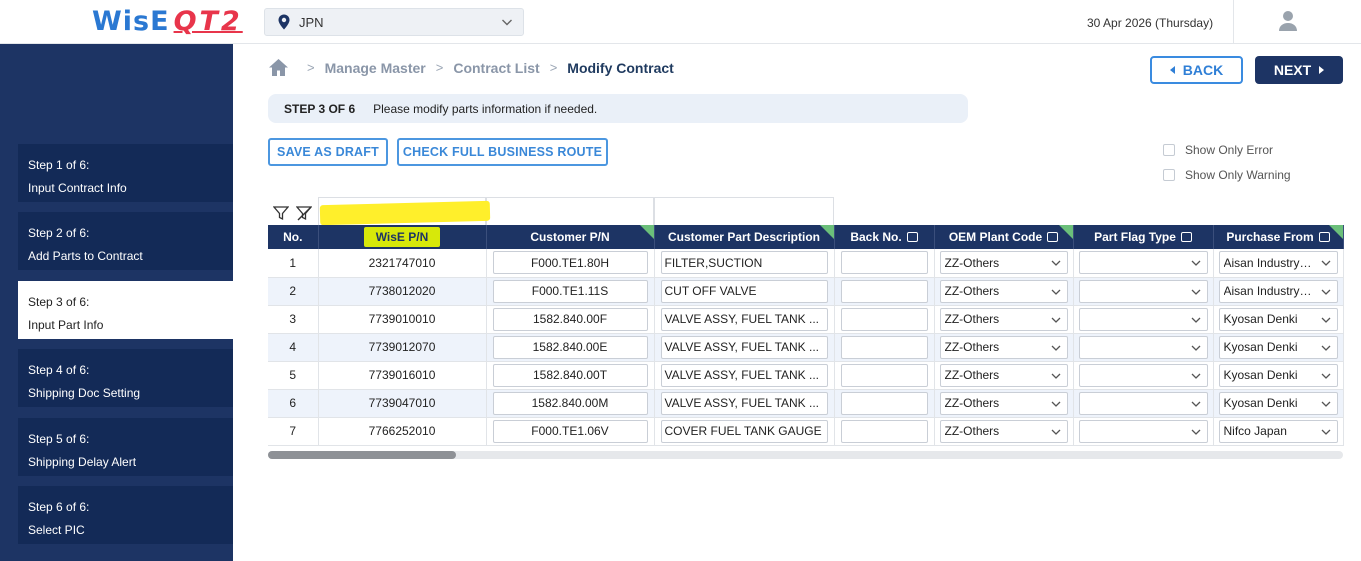 This screenshot has height=561, width=1361. What do you see at coordinates (744, 237) in the screenshot?
I see `col-header-customer-desc: Customer Part Description` at bounding box center [744, 237].